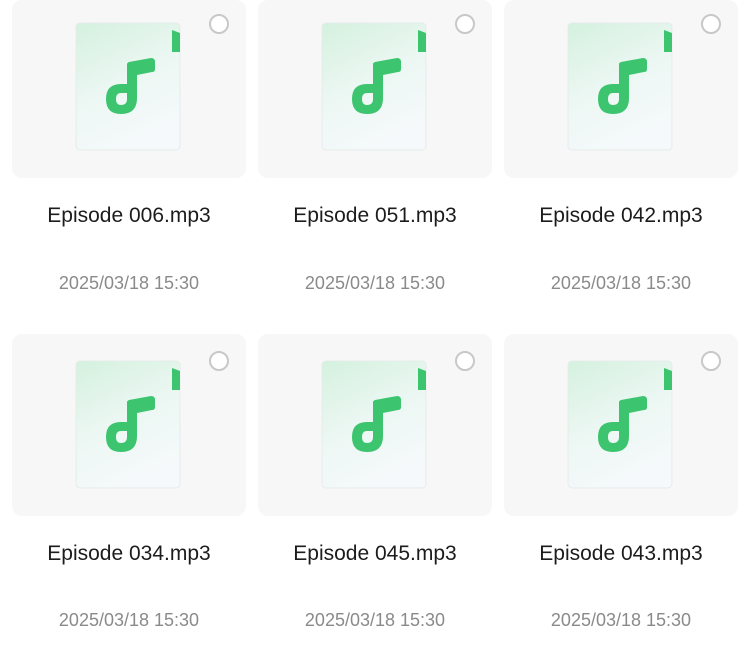 The width and height of the screenshot is (750, 665). I want to click on file-name: Episode 045.mp3, so click(375, 553).